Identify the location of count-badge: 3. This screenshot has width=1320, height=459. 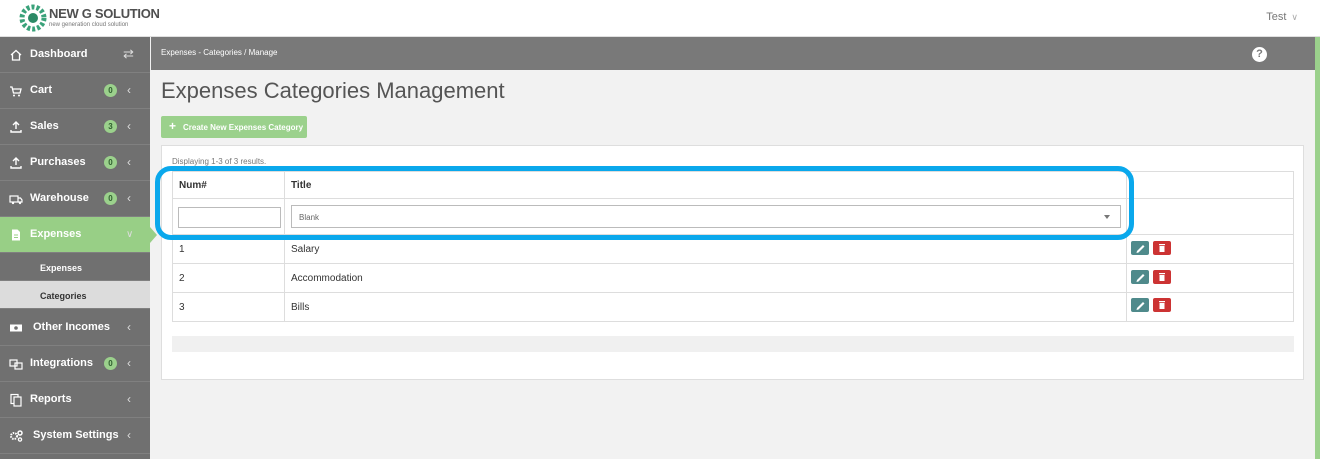
(110, 126).